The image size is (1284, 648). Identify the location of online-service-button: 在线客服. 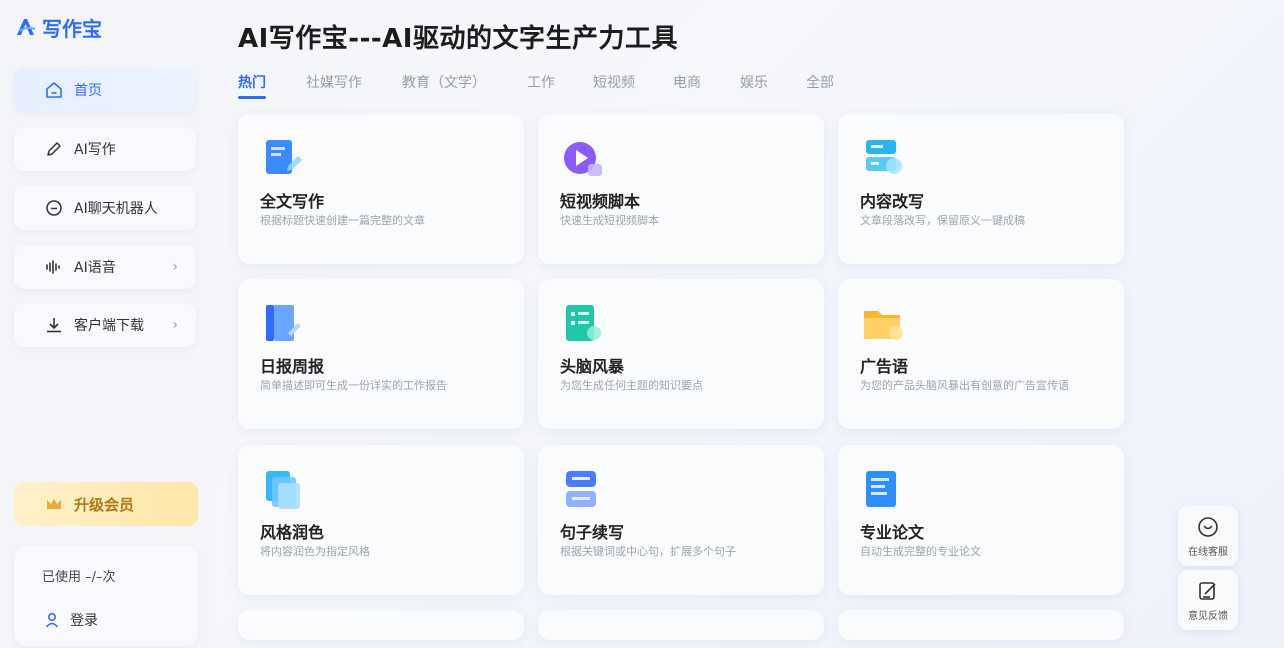
(1208, 536).